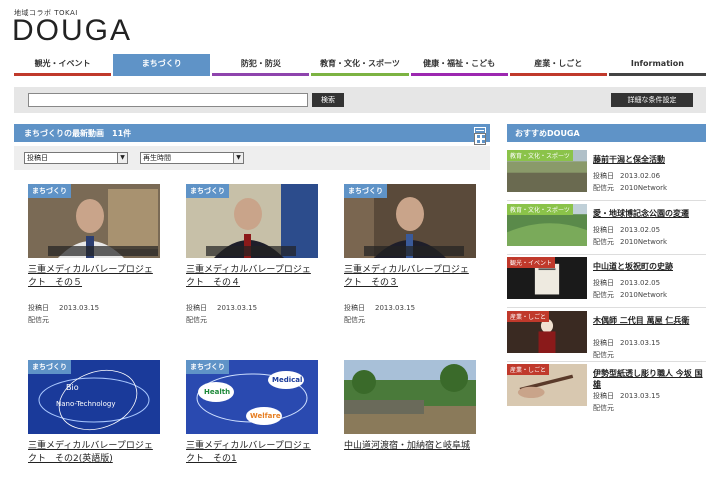 Image resolution: width=720 pixels, height=480 pixels. I want to click on svg-text: Nano-Technology, so click(85, 404).